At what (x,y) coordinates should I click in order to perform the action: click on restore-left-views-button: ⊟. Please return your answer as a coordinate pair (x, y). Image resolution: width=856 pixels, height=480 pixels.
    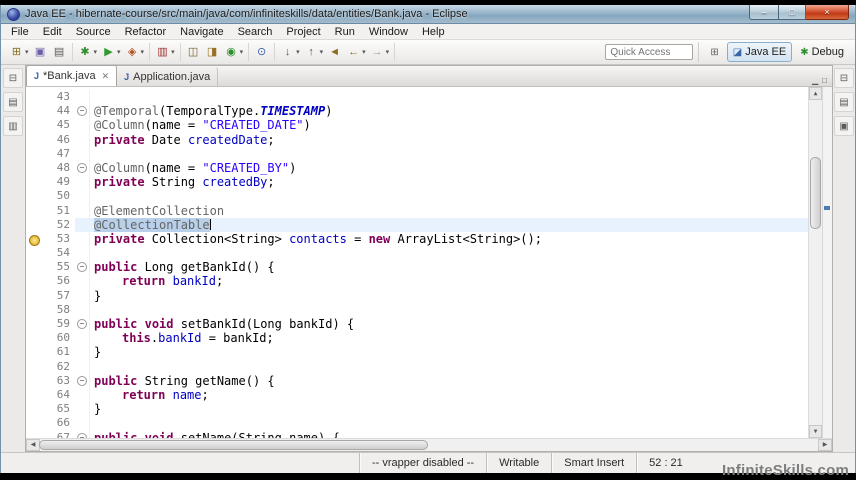
    Looking at the image, I should click on (13, 78).